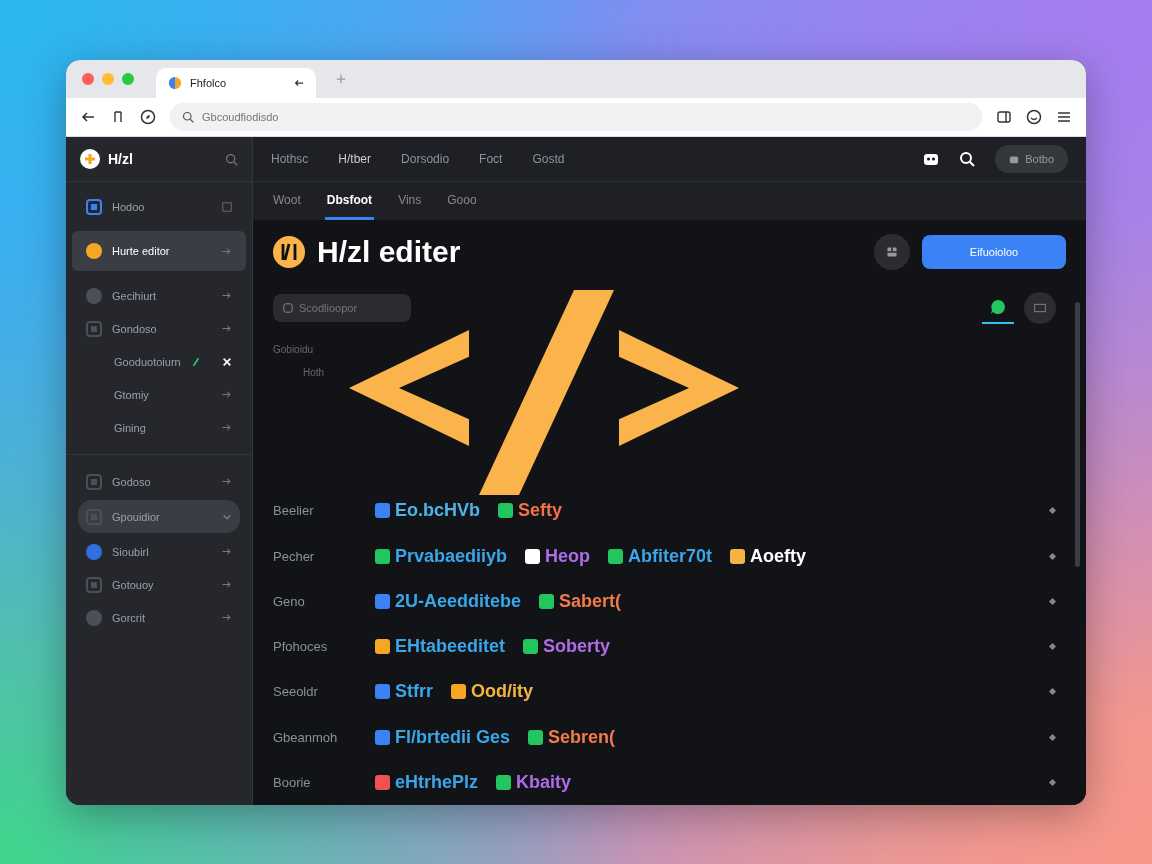 This screenshot has height=864, width=1152. What do you see at coordinates (491, 159) in the screenshot?
I see `nav-link: Foct` at bounding box center [491, 159].